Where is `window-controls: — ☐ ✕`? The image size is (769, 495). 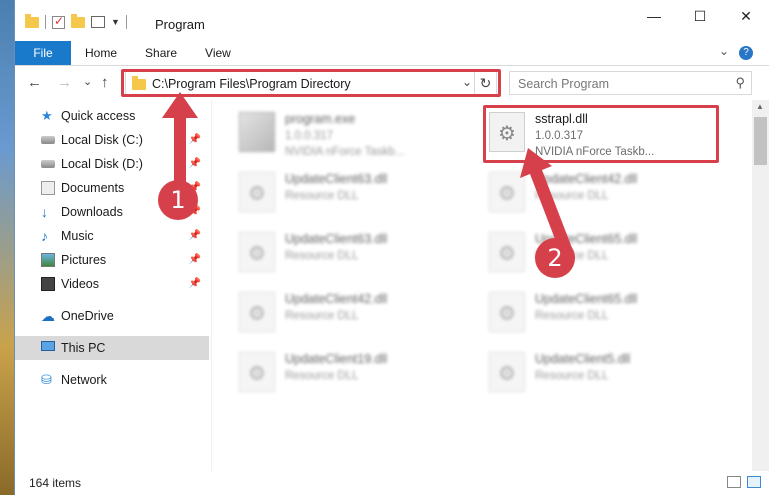
window-controls: — ☐ ✕ is located at coordinates (700, 16).